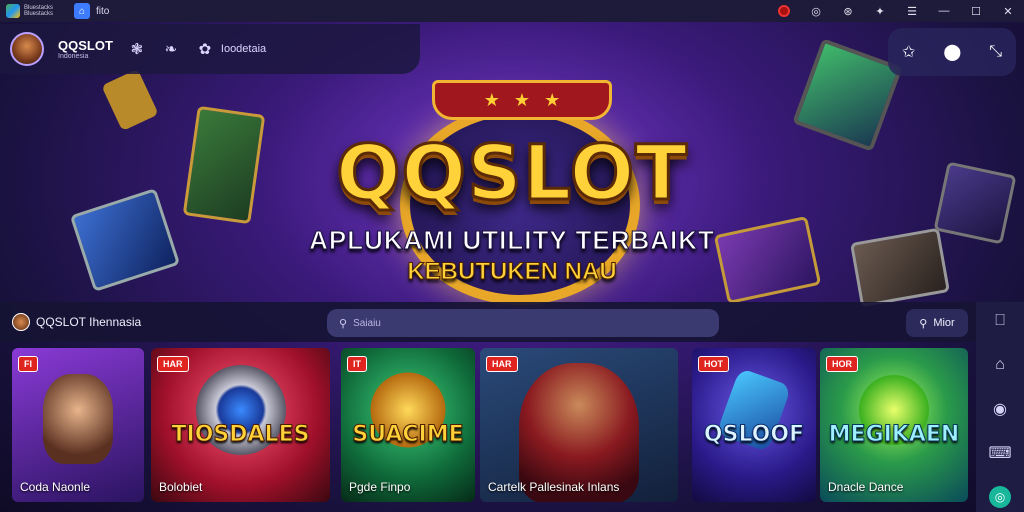 The height and width of the screenshot is (512, 1024). What do you see at coordinates (102, 11) in the screenshot?
I see `tab-label: fito` at bounding box center [102, 11].